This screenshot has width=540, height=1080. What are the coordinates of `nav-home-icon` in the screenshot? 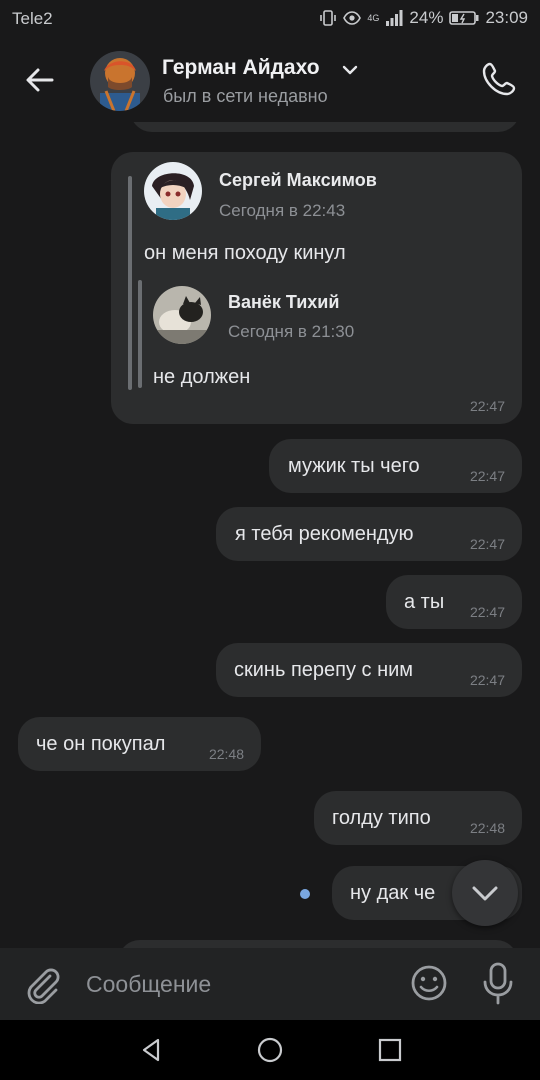 It's located at (270, 1050).